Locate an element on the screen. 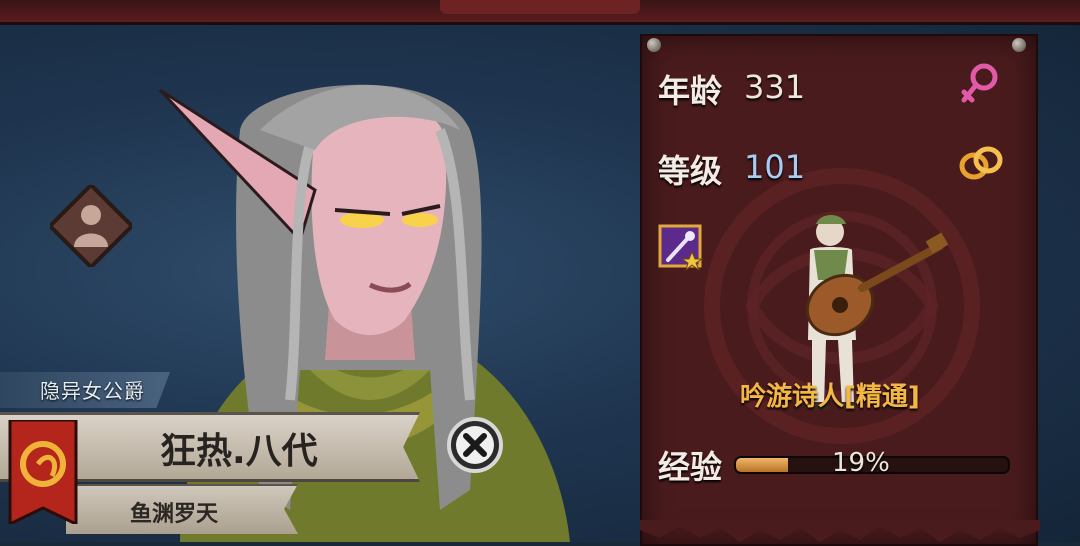  close-x-icon is located at coordinates (475, 445).